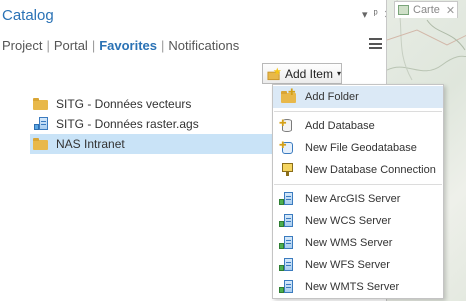  Describe the element at coordinates (90, 144) in the screenshot. I see `list-item-label: NAS Intranet` at that location.